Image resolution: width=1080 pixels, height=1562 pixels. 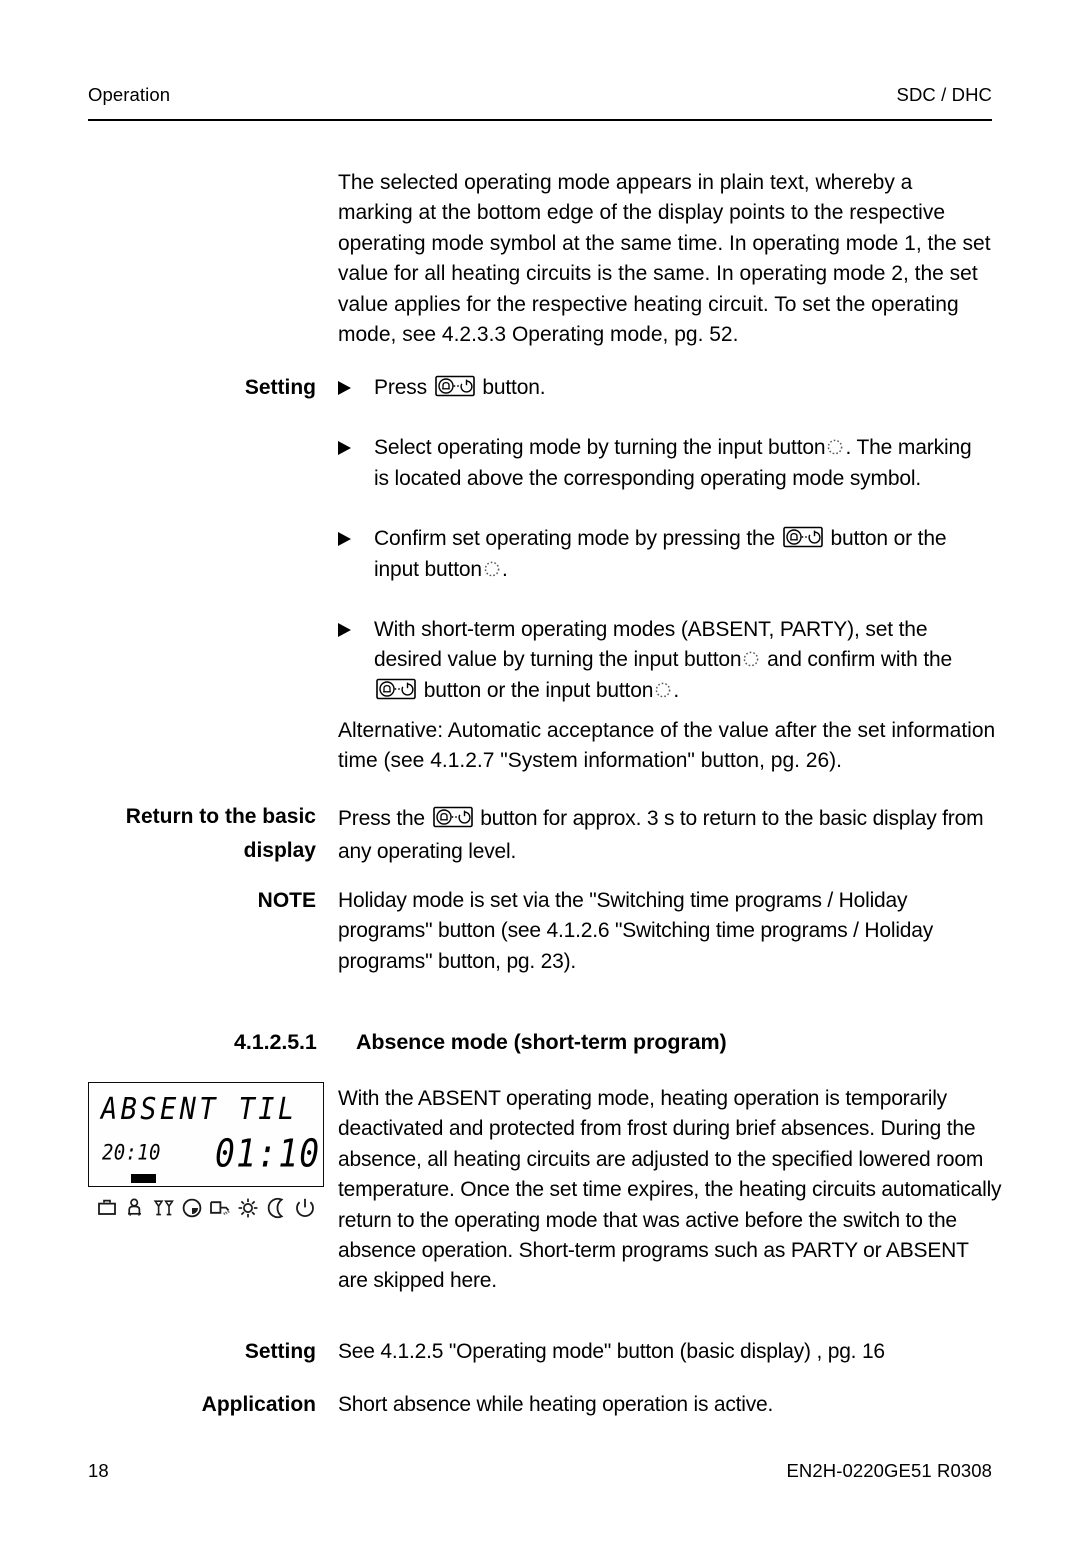 What do you see at coordinates (541, 1042) in the screenshot?
I see `section-title: Absence mode (short-term program)` at bounding box center [541, 1042].